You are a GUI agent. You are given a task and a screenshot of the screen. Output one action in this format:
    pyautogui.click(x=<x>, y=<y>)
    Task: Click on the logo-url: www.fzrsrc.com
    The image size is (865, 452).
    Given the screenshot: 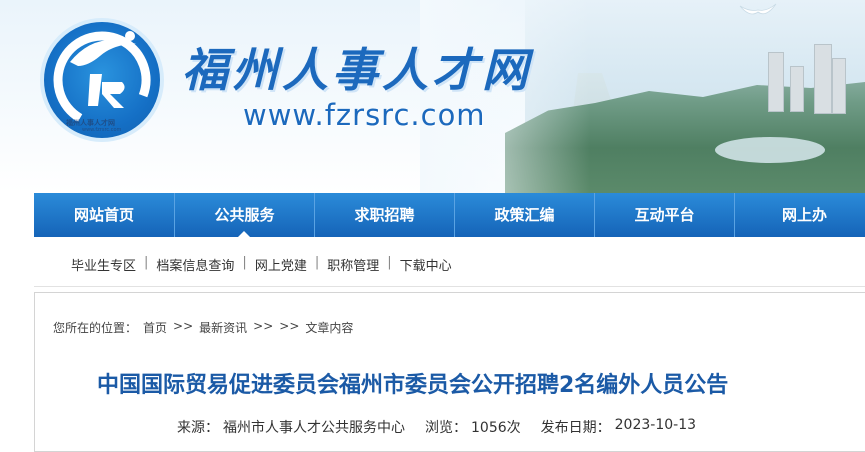 What is the action you would take?
    pyautogui.click(x=102, y=130)
    